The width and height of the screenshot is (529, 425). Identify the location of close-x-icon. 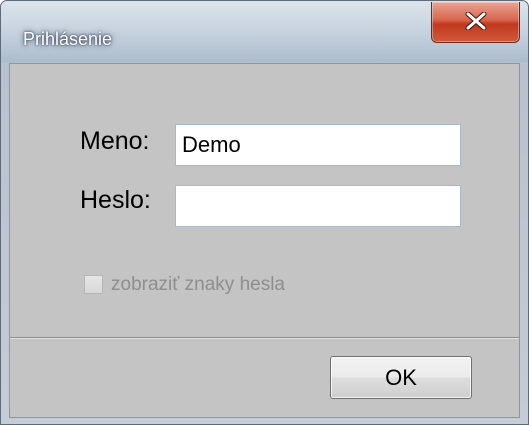
(476, 21).